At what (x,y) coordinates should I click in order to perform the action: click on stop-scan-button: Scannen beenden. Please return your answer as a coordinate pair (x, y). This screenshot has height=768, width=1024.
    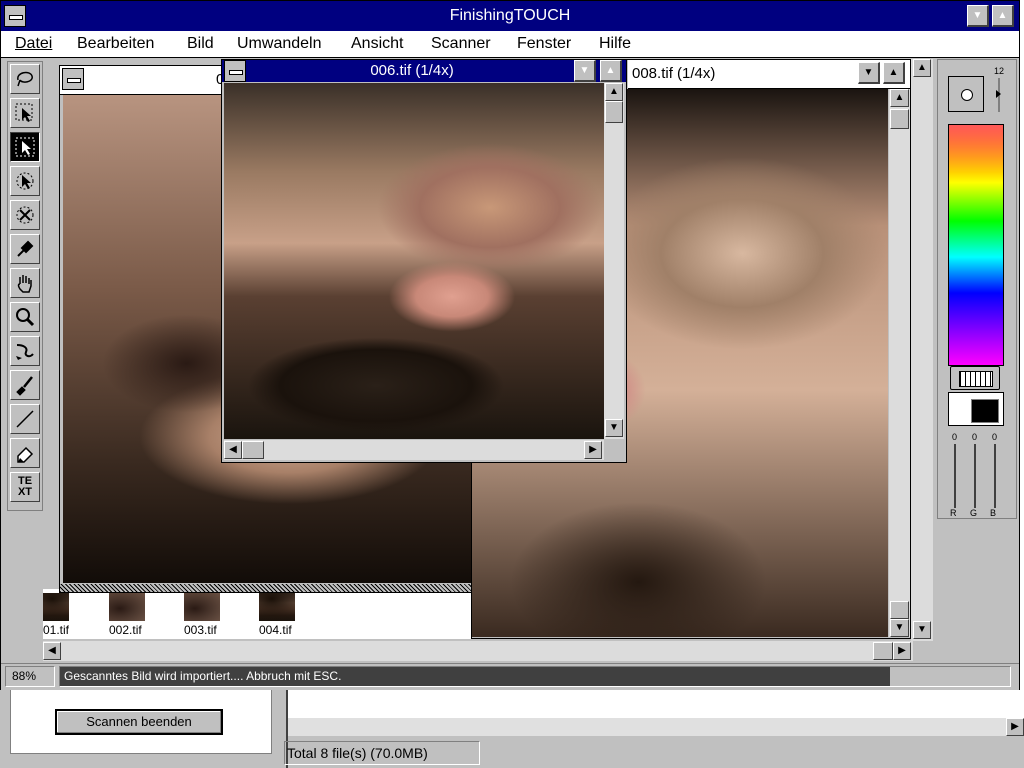
    Looking at the image, I should click on (139, 722).